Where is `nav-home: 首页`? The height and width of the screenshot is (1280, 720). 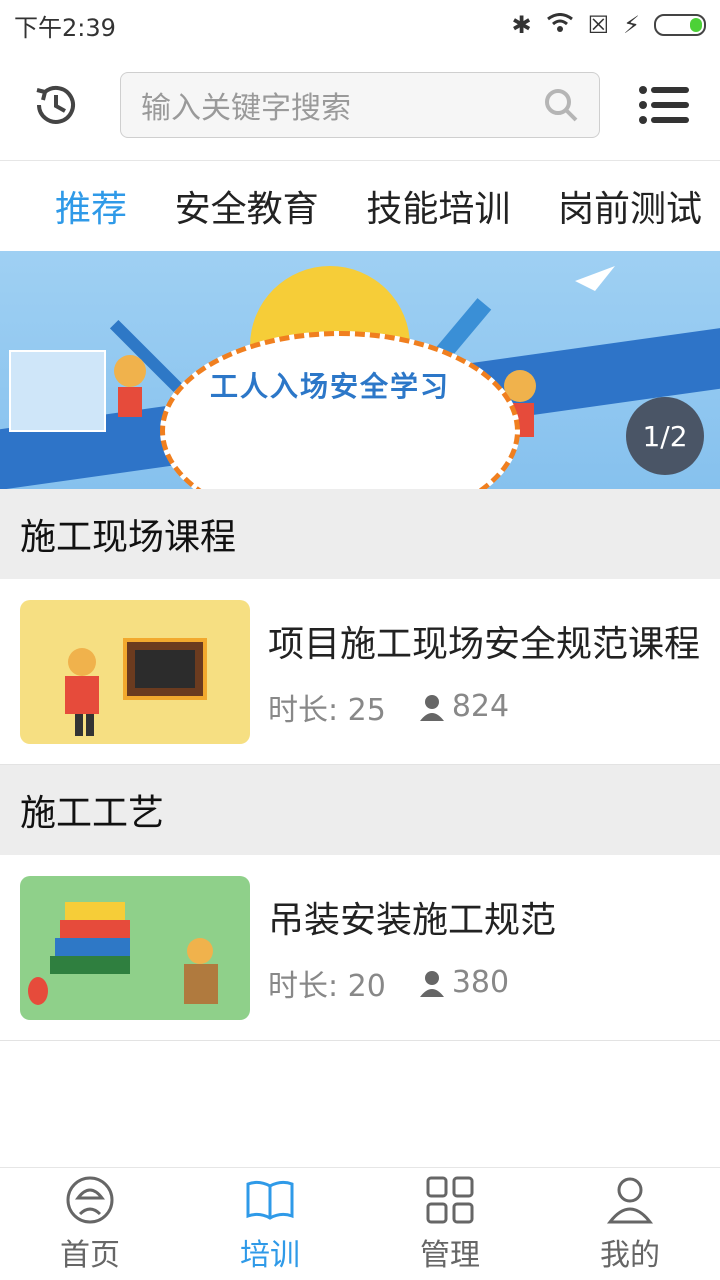 nav-home: 首页 is located at coordinates (90, 1224).